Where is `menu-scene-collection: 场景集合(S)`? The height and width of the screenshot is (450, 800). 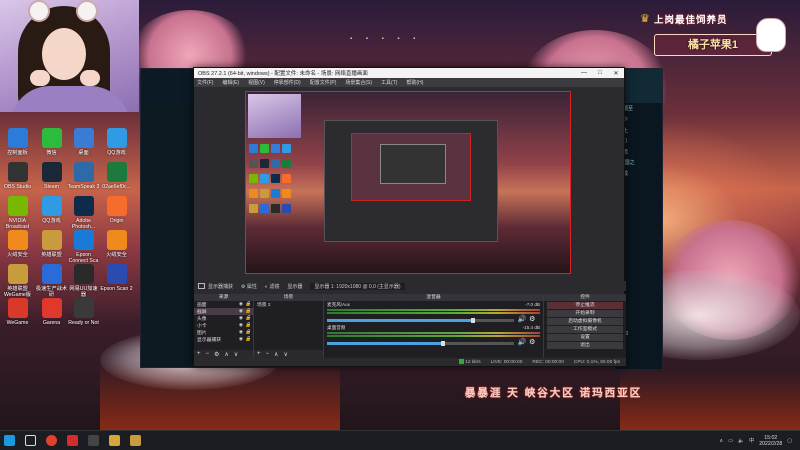 menu-scene-collection: 场景集合(S) is located at coordinates (358, 82).